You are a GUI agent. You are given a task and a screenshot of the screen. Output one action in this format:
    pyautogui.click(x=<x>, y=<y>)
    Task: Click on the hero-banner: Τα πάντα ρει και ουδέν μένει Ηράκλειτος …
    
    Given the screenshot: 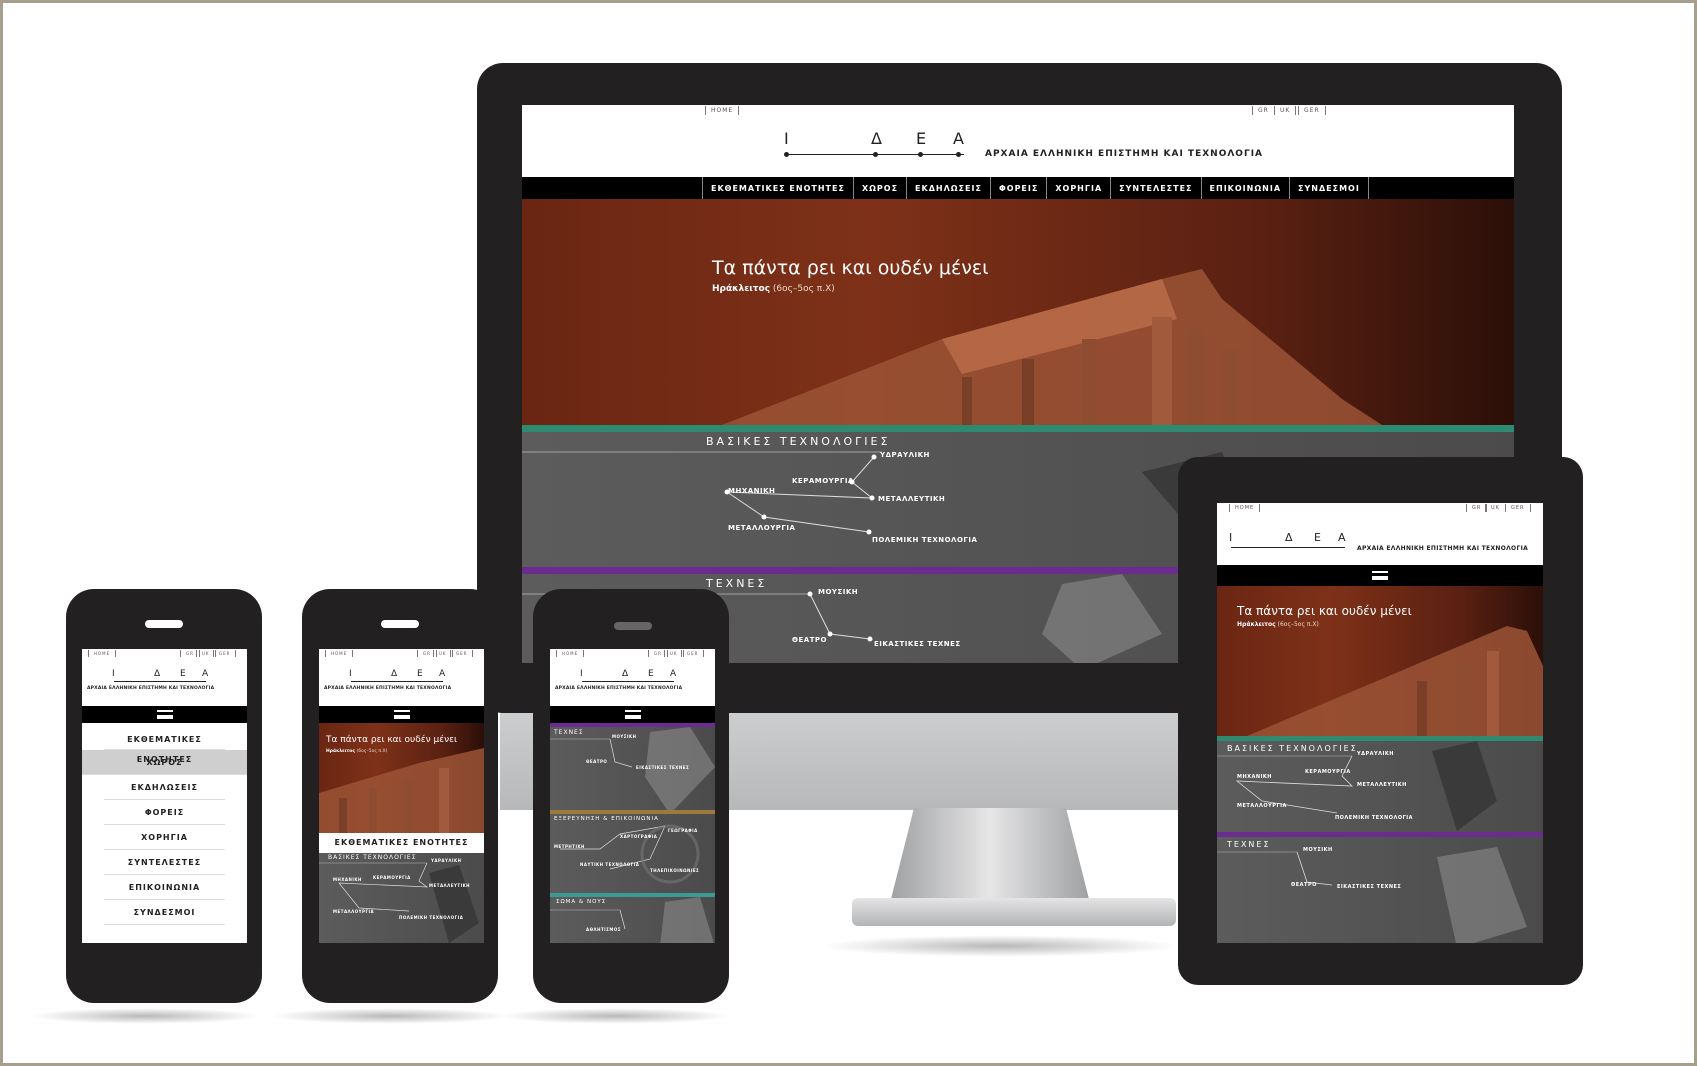 What is the action you would take?
    pyautogui.click(x=1018, y=312)
    